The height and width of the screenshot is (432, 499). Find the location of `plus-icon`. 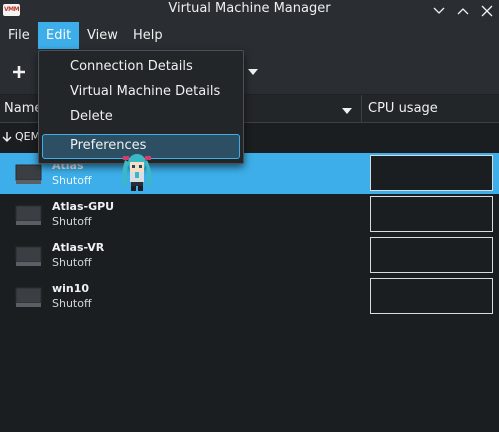

plus-icon is located at coordinates (19, 72).